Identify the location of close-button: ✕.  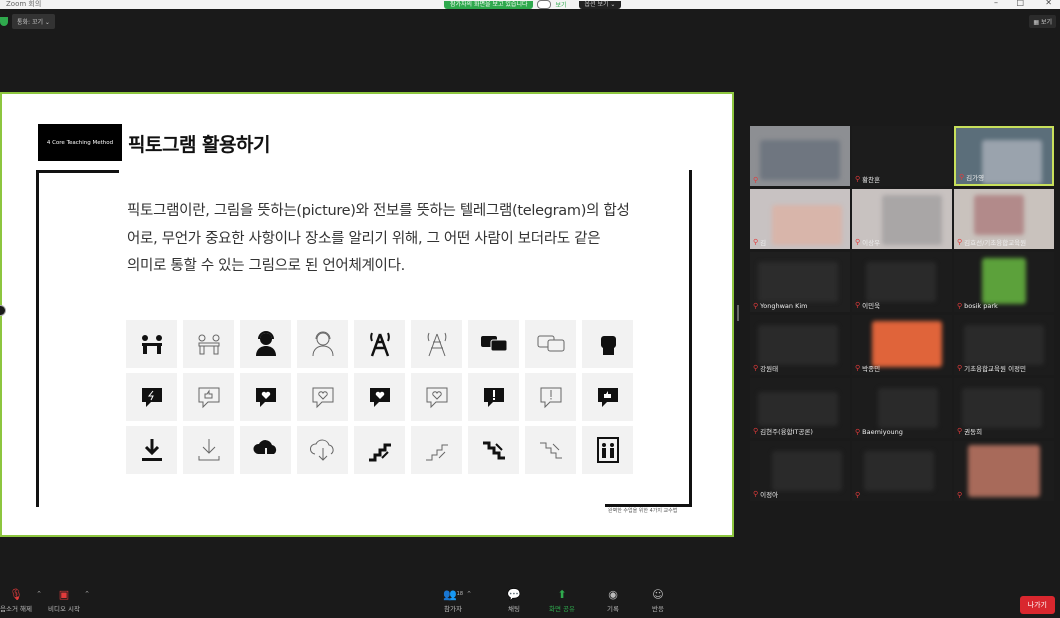
(1048, 3).